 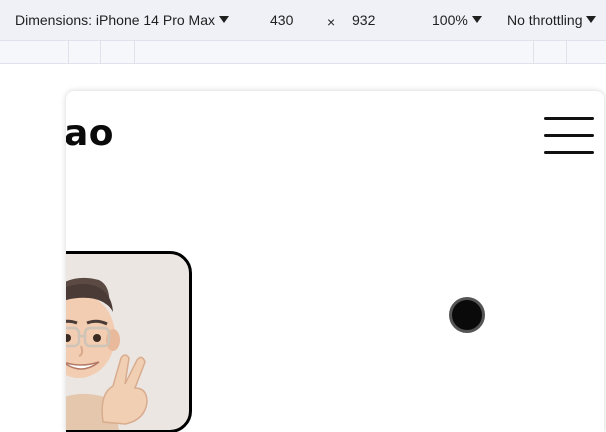 I want to click on device-dimensions-select: Dimensions: iPhone 14 Pro Max, so click(x=122, y=20).